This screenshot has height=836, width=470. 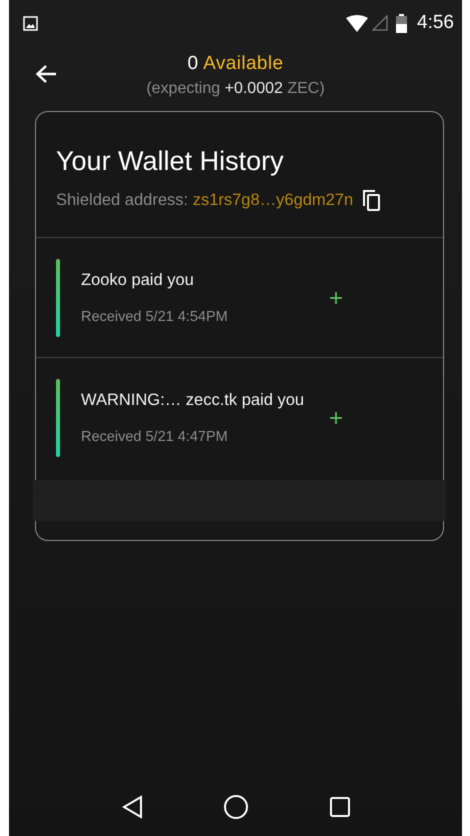 What do you see at coordinates (30, 23) in the screenshot?
I see `image-icon` at bounding box center [30, 23].